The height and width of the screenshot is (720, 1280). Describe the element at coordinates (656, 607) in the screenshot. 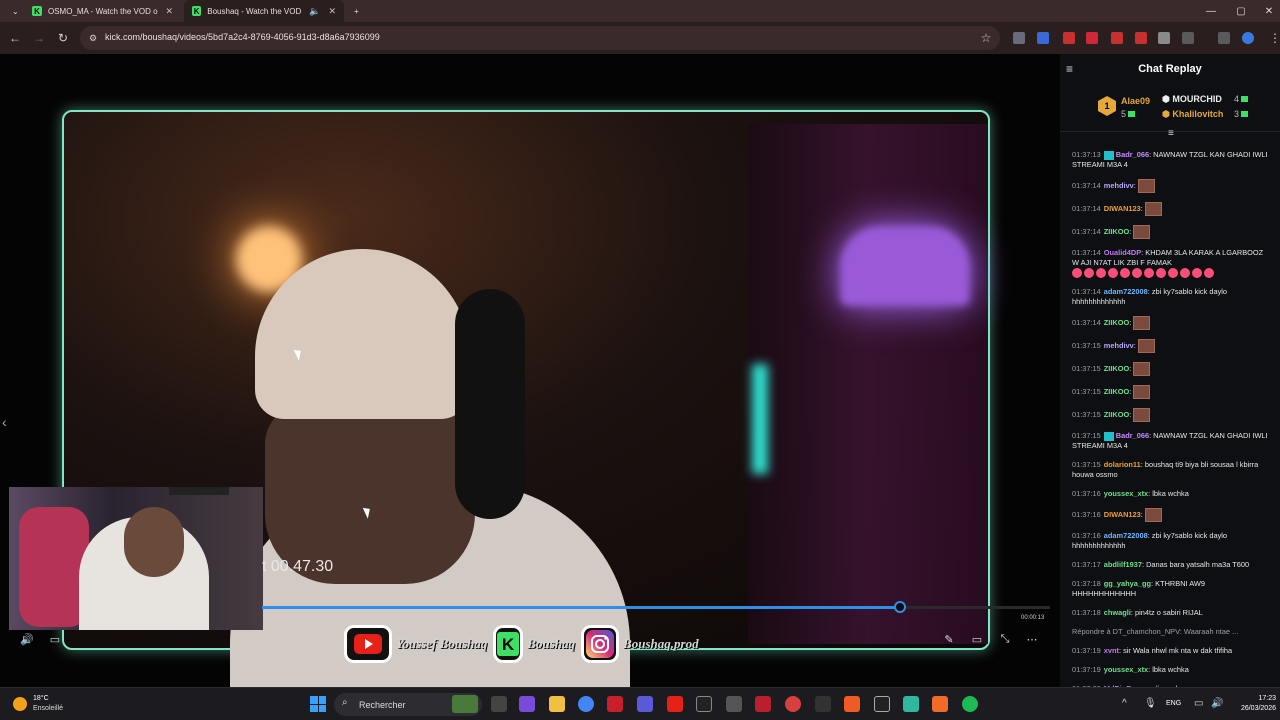

I see `progress-bar` at that location.